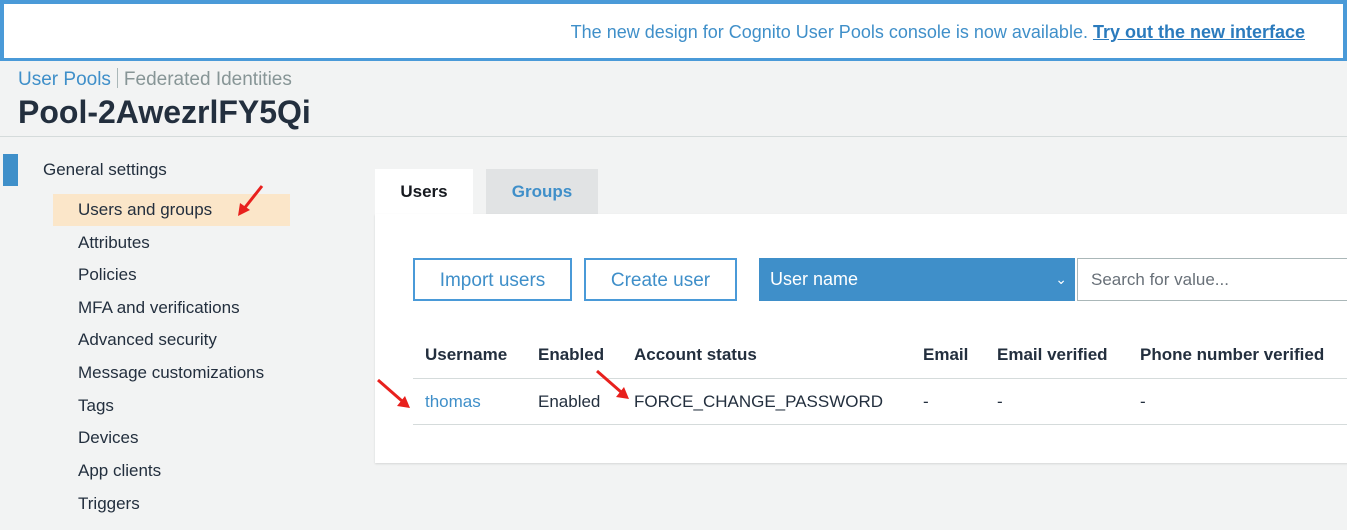 The height and width of the screenshot is (530, 1347). I want to click on sidebar-item-advanced-security: Advanced security, so click(171, 340).